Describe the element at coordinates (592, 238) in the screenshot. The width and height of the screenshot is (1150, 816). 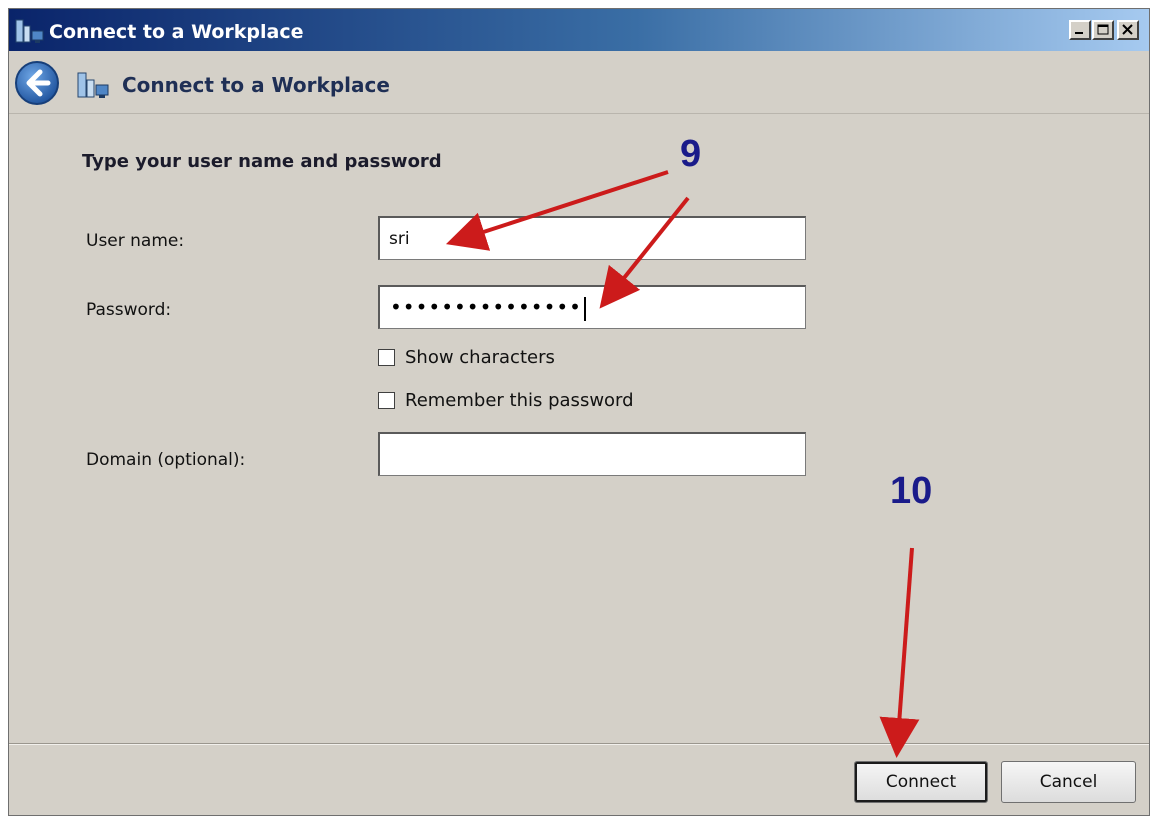
I see `username-input` at that location.